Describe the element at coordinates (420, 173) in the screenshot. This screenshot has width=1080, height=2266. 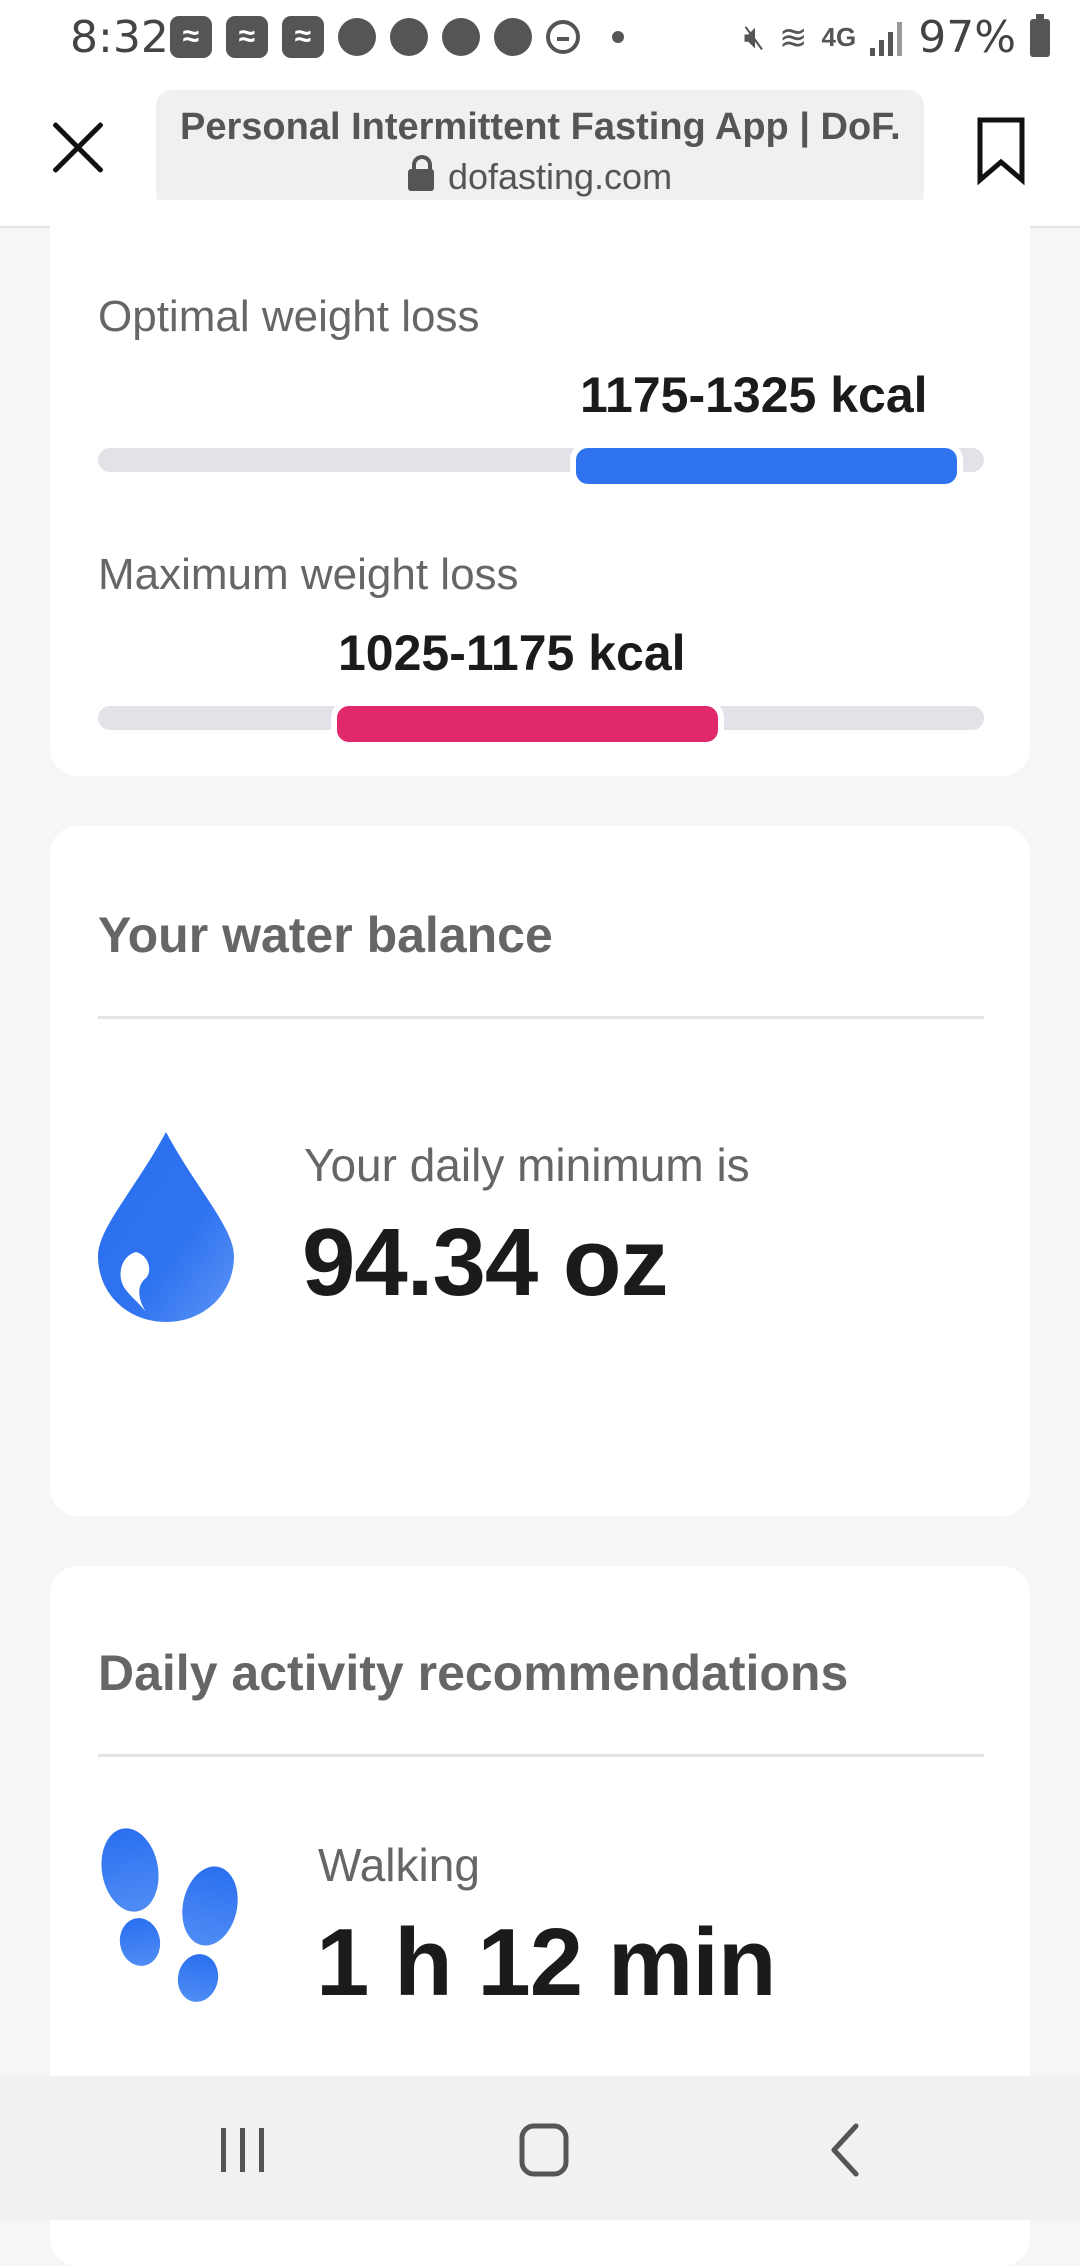
I see `lock-icon` at that location.